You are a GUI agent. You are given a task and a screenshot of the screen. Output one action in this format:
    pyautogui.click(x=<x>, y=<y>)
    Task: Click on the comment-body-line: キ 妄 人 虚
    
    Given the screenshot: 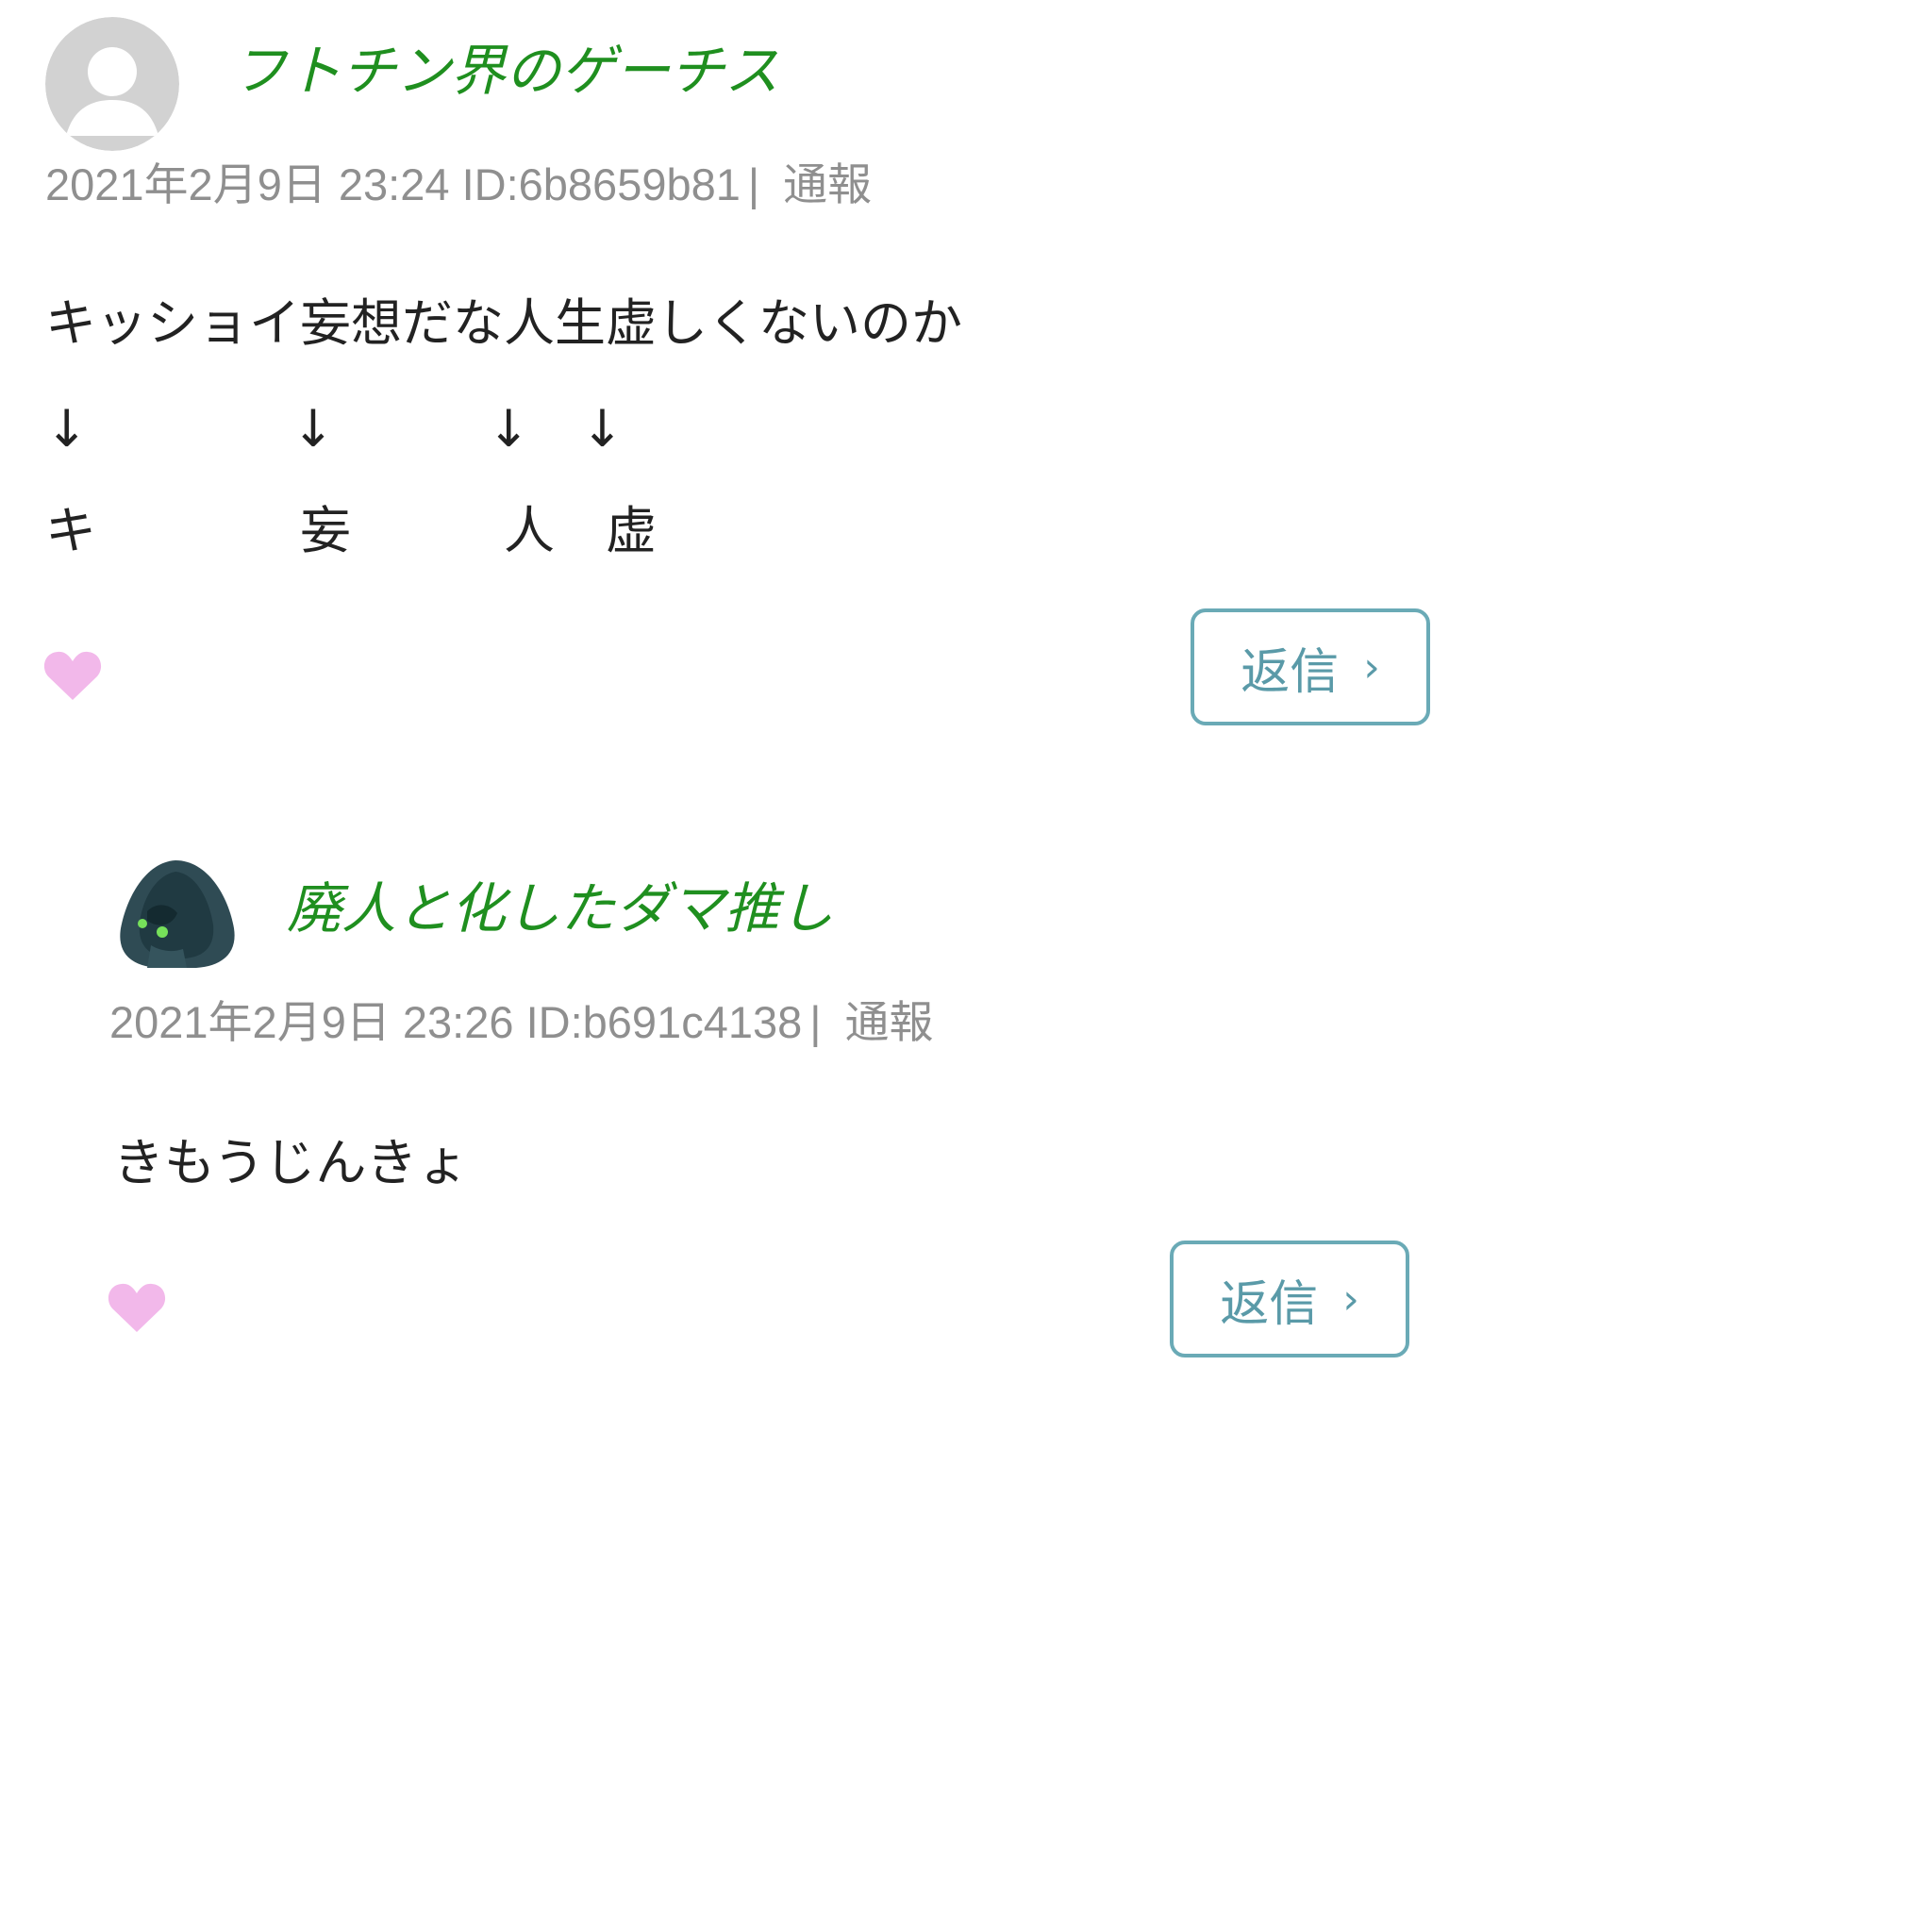 What is the action you would take?
    pyautogui.click(x=351, y=530)
    